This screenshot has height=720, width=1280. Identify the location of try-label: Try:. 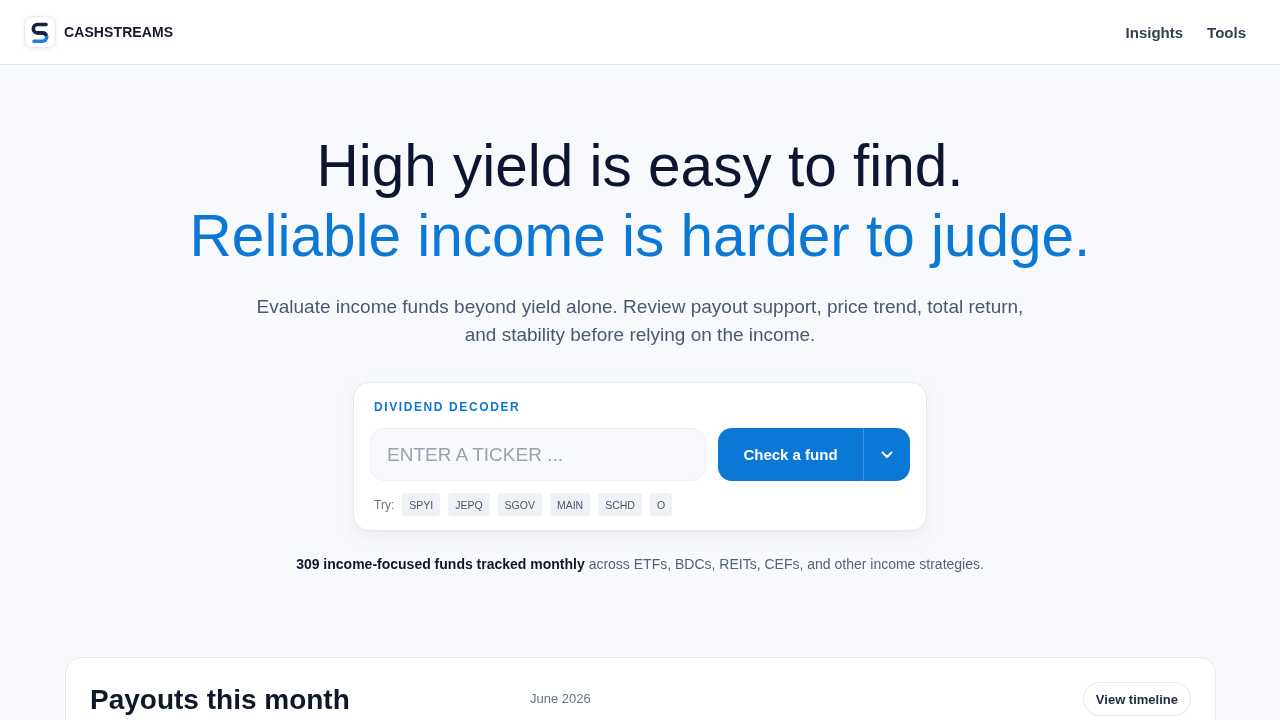
(384, 504).